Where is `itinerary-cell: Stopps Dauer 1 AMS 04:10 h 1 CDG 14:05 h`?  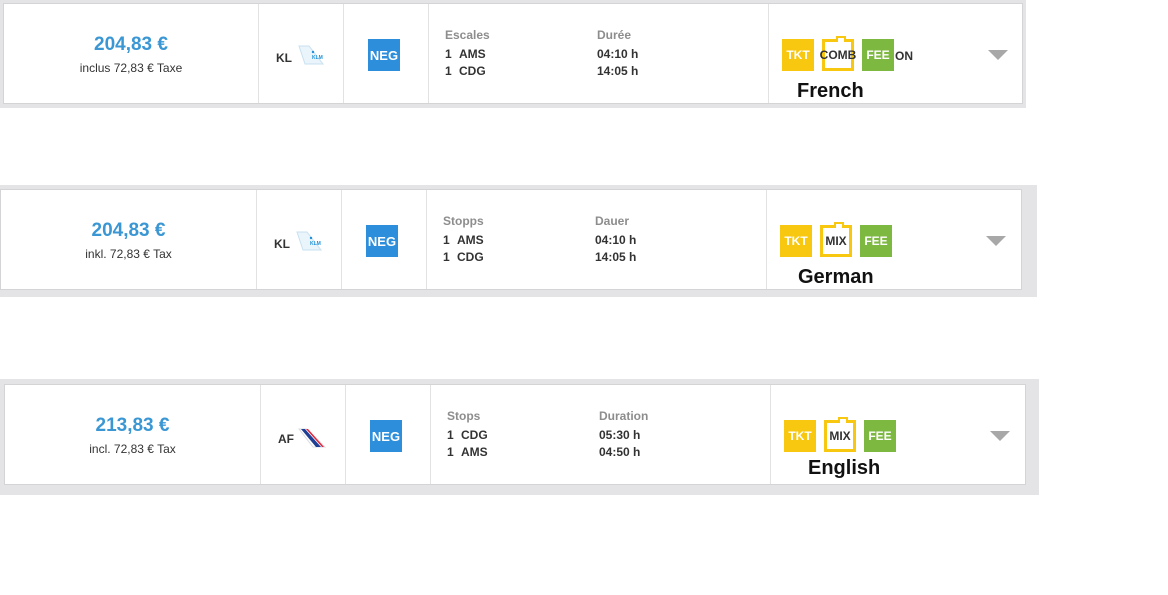
itinerary-cell: Stopps Dauer 1 AMS 04:10 h 1 CDG 14:05 h is located at coordinates (596, 239).